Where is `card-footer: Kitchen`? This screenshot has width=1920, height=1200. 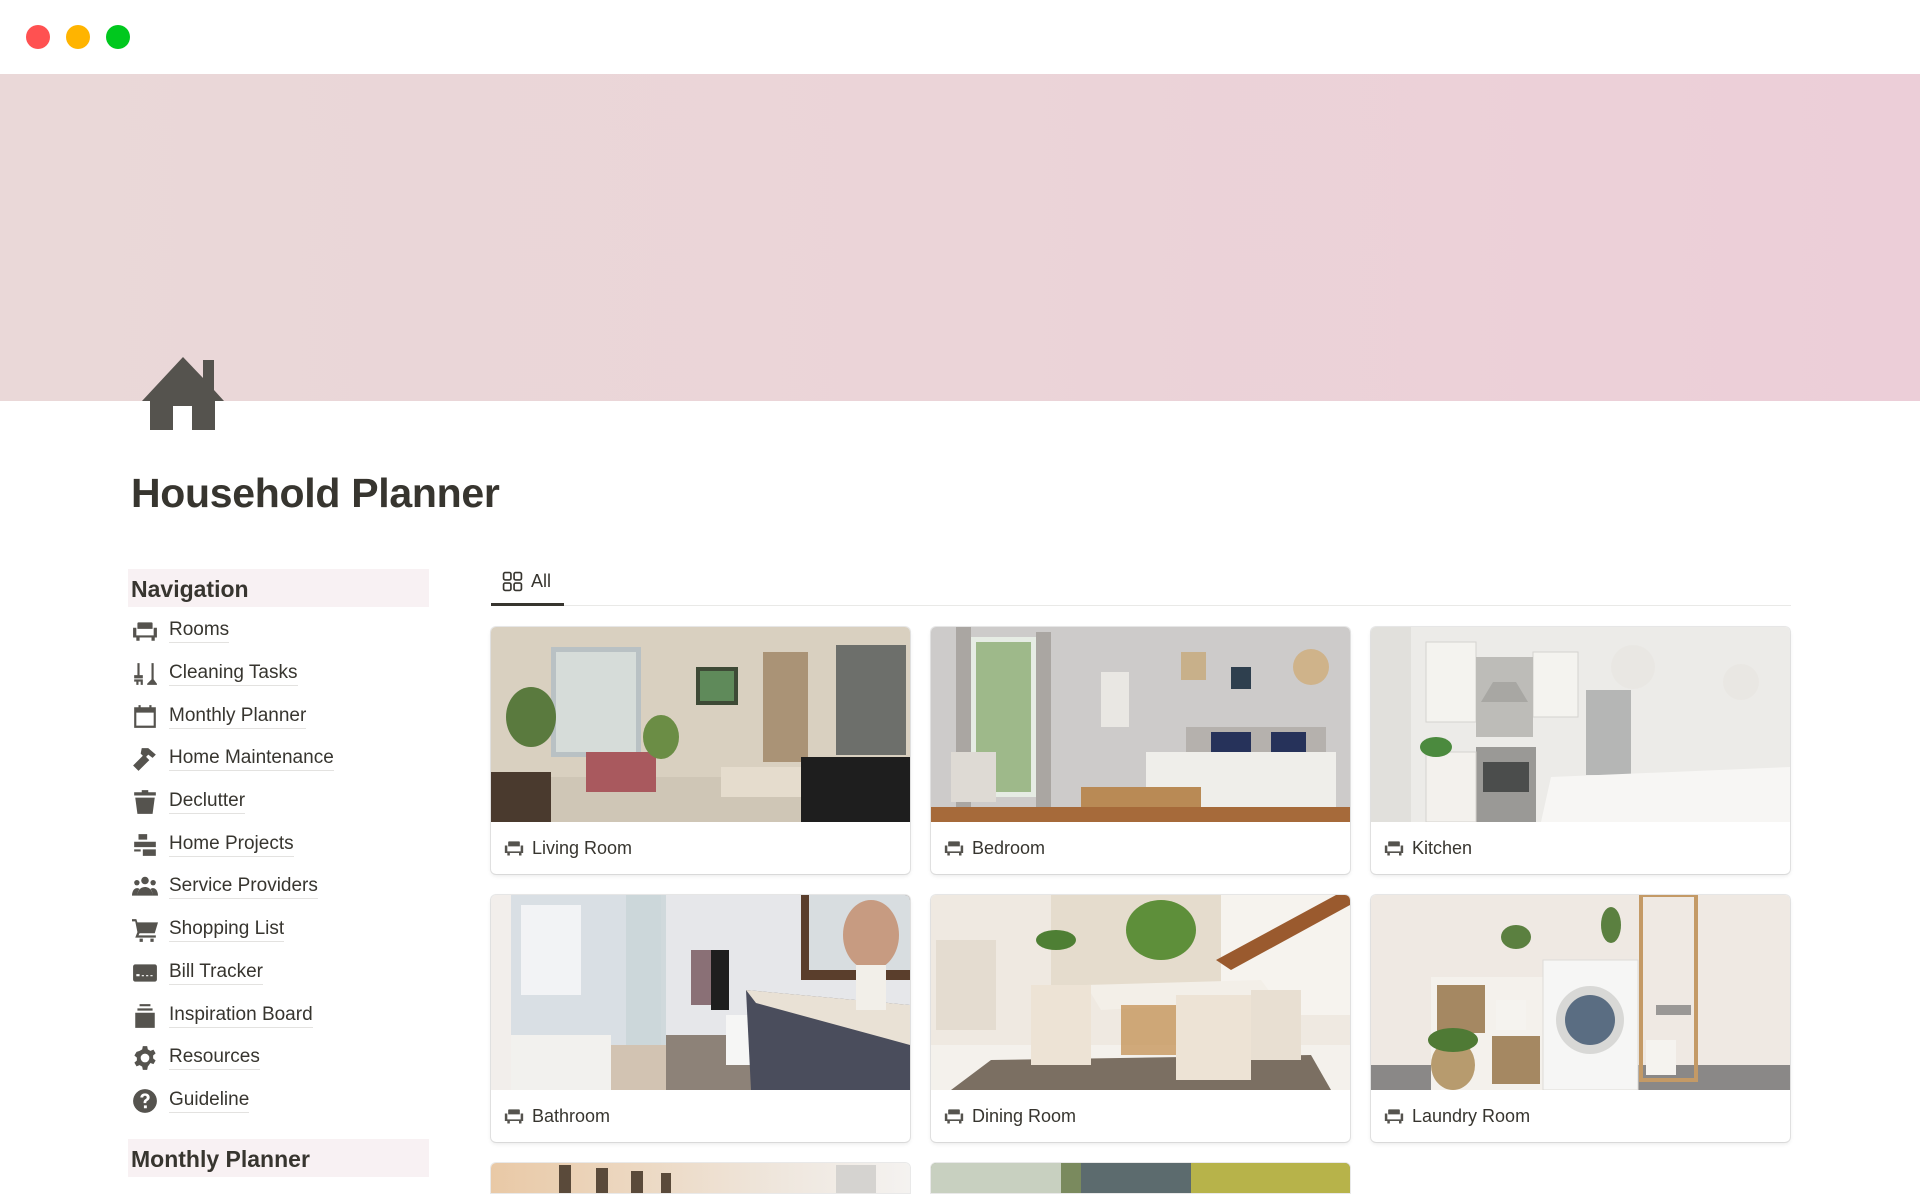 card-footer: Kitchen is located at coordinates (1580, 848).